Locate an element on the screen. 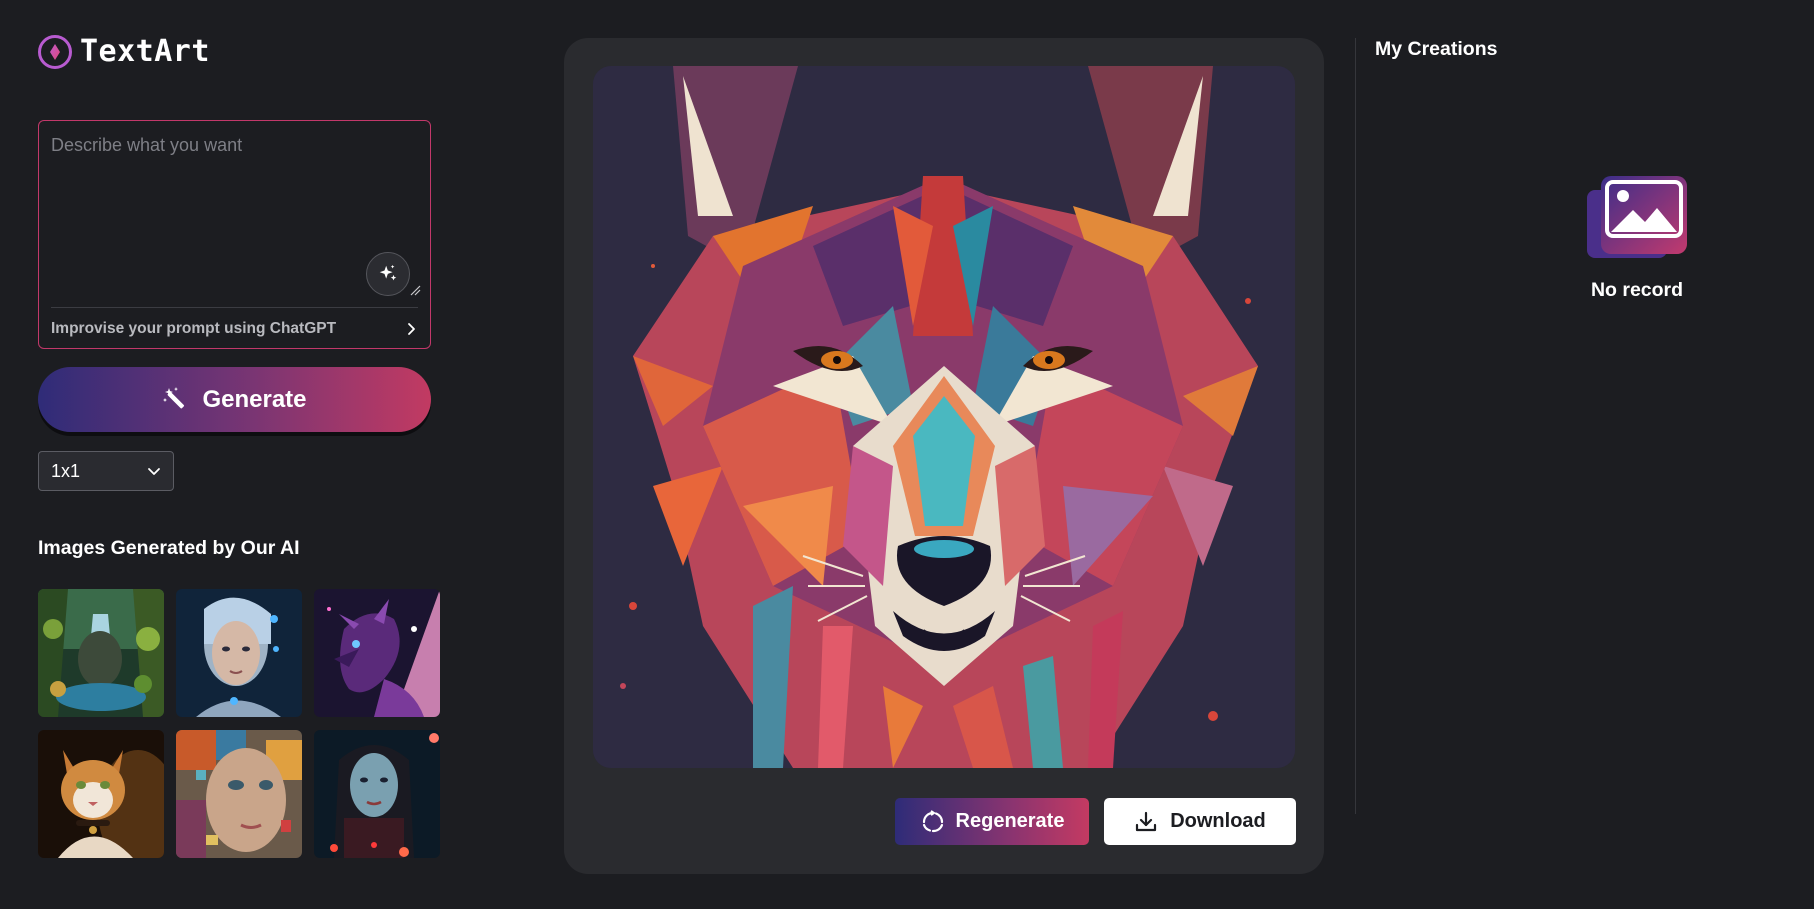 The height and width of the screenshot is (909, 1814). app-name: TextArt is located at coordinates (145, 51).